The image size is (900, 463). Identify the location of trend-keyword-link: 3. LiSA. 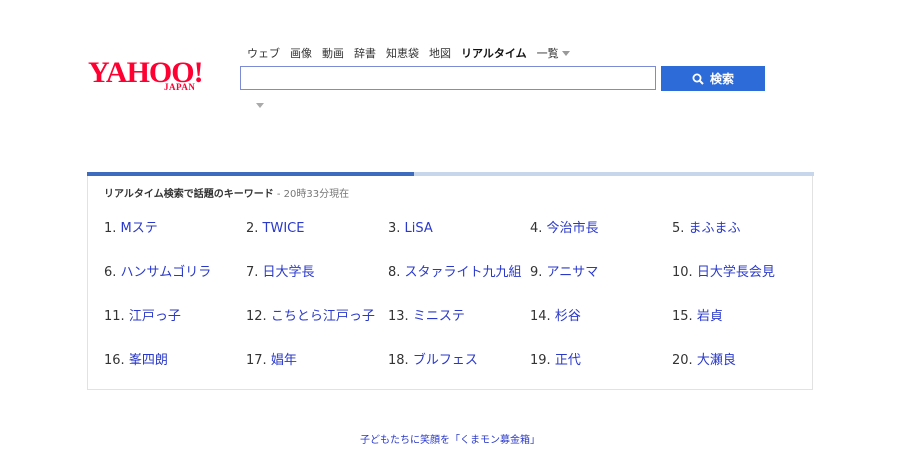
(459, 242).